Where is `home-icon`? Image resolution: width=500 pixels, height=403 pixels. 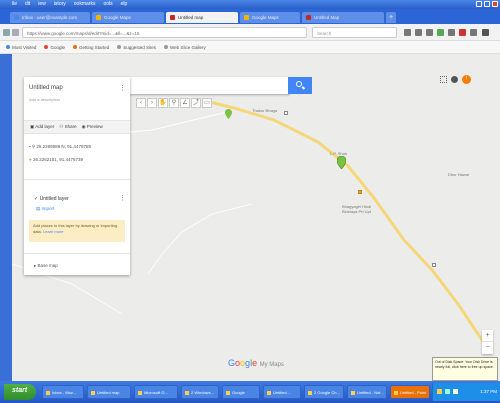
home-icon is located at coordinates (451, 32).